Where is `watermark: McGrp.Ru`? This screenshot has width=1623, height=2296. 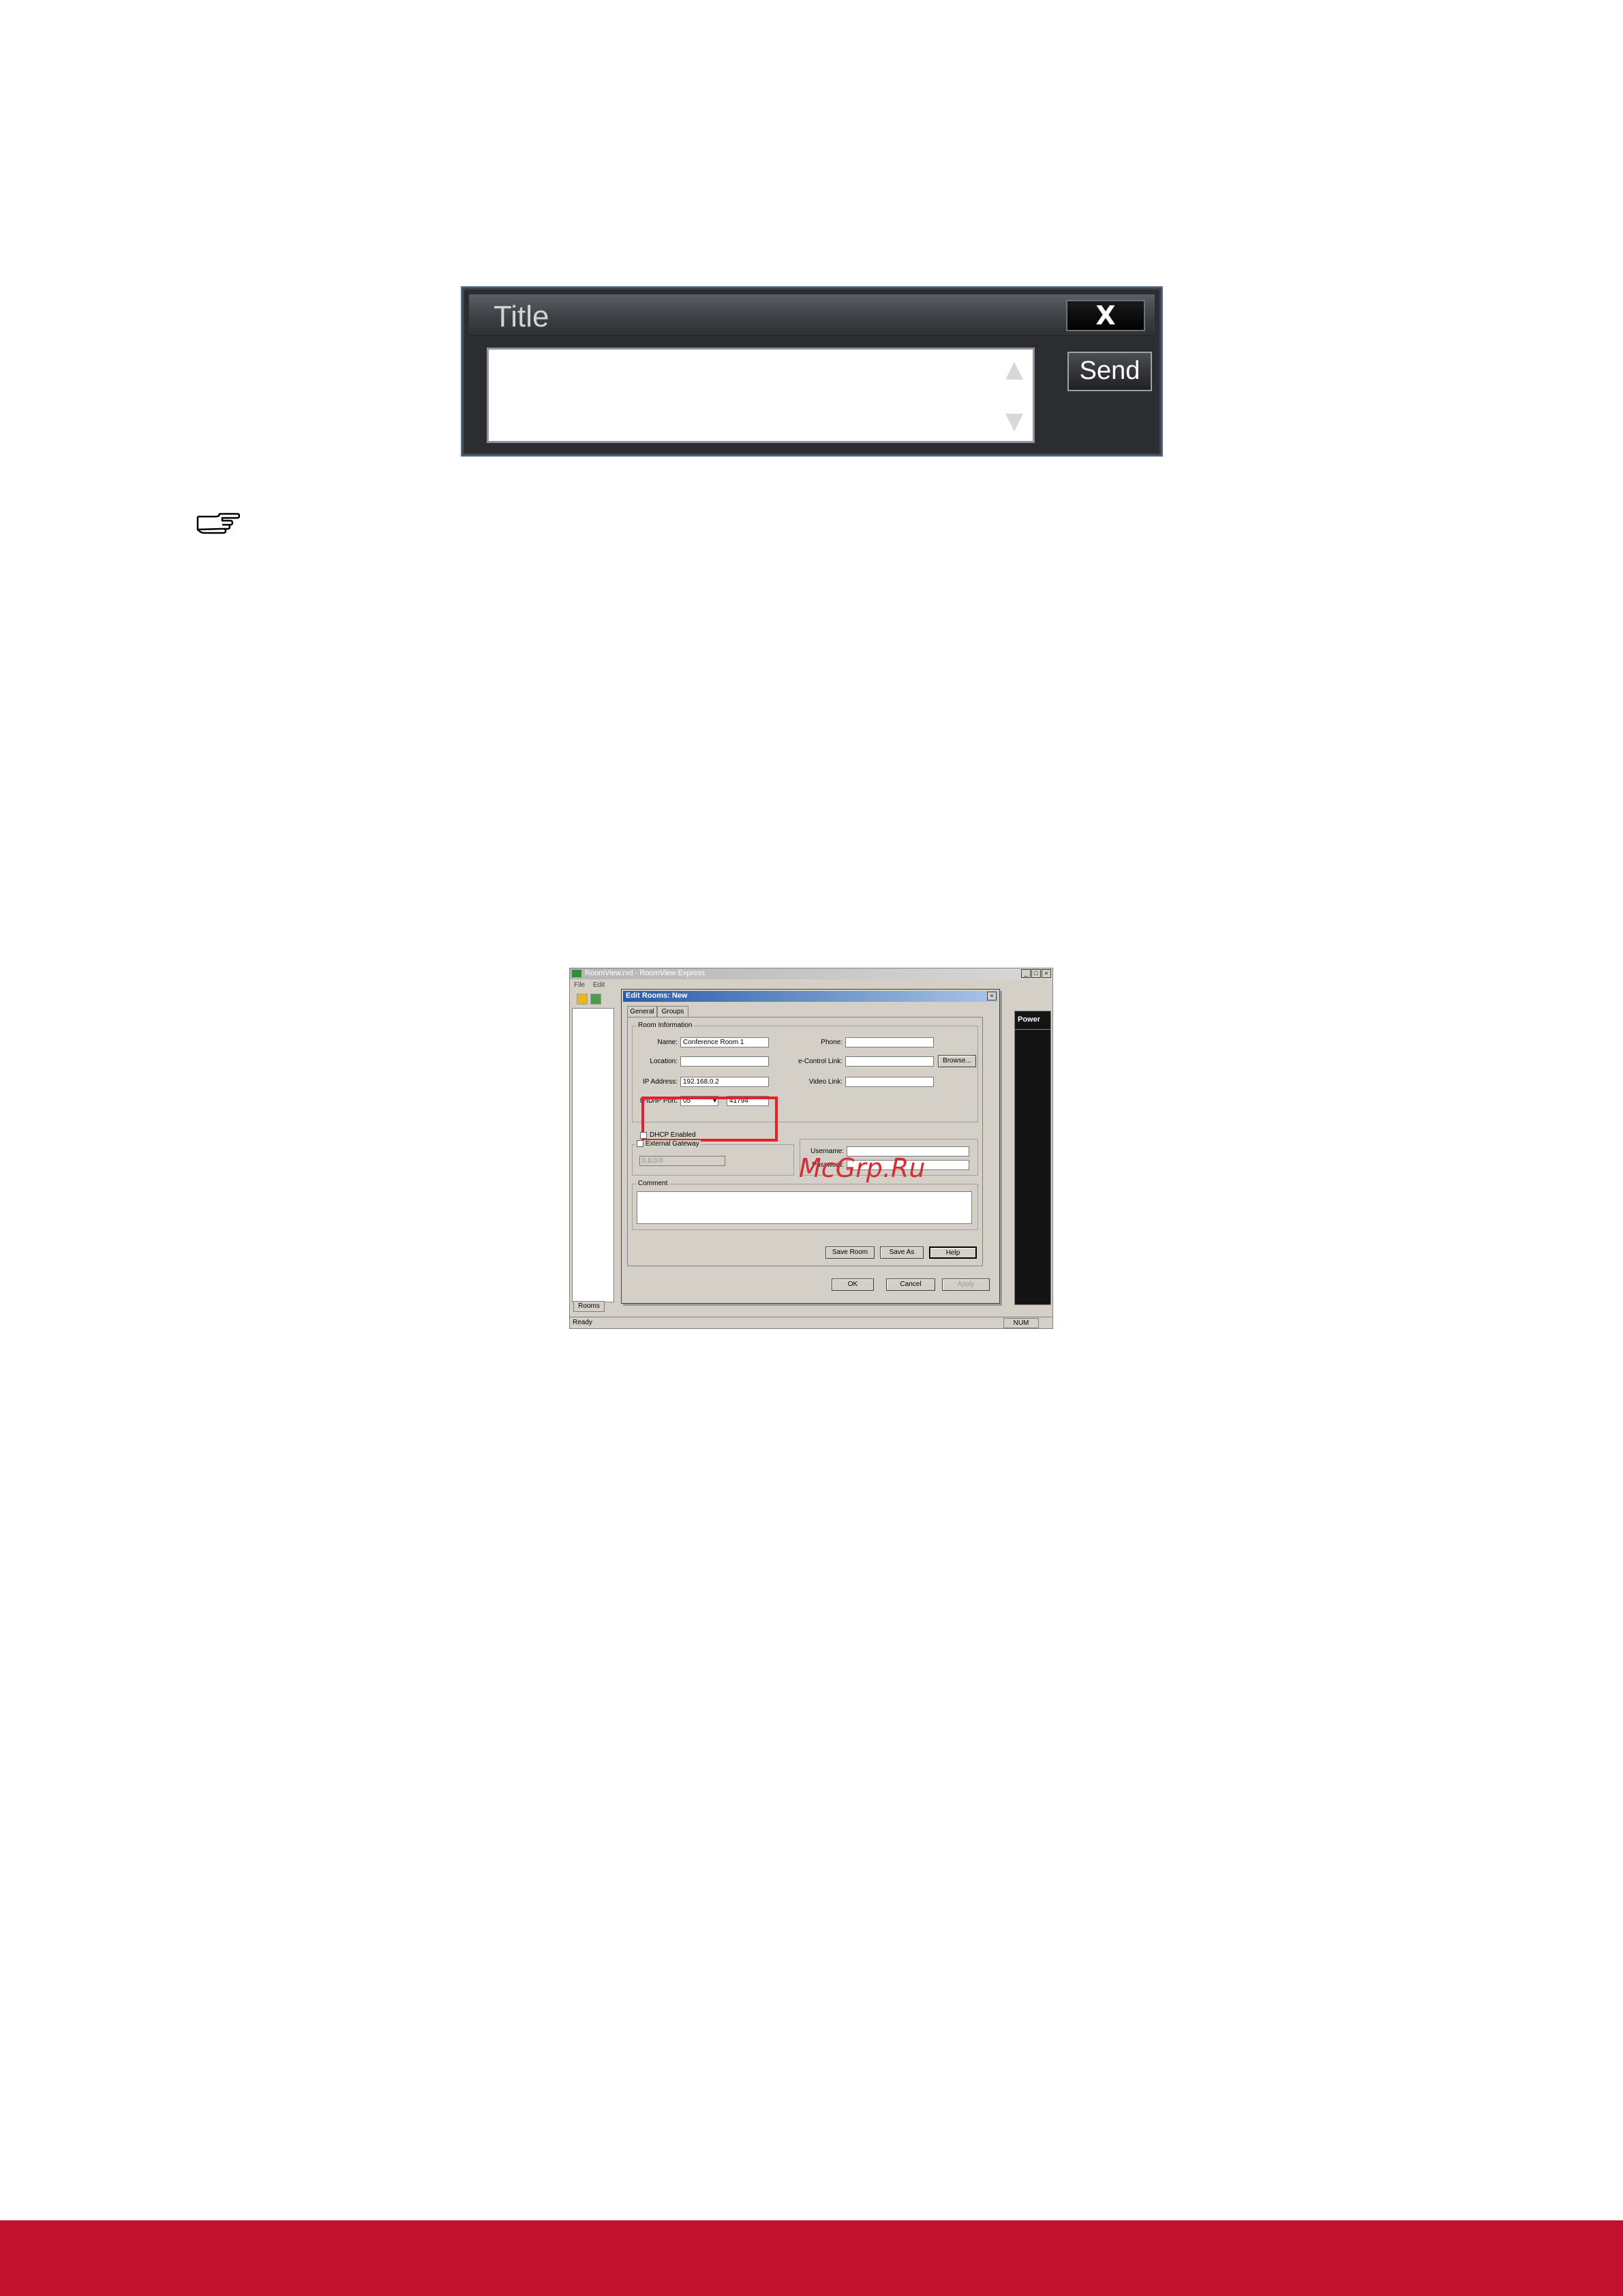 watermark: McGrp.Ru is located at coordinates (862, 1168).